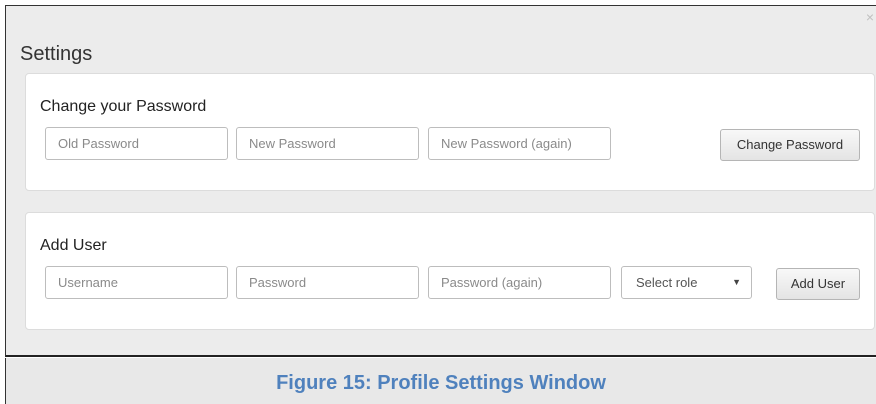  I want to click on username-field, so click(136, 282).